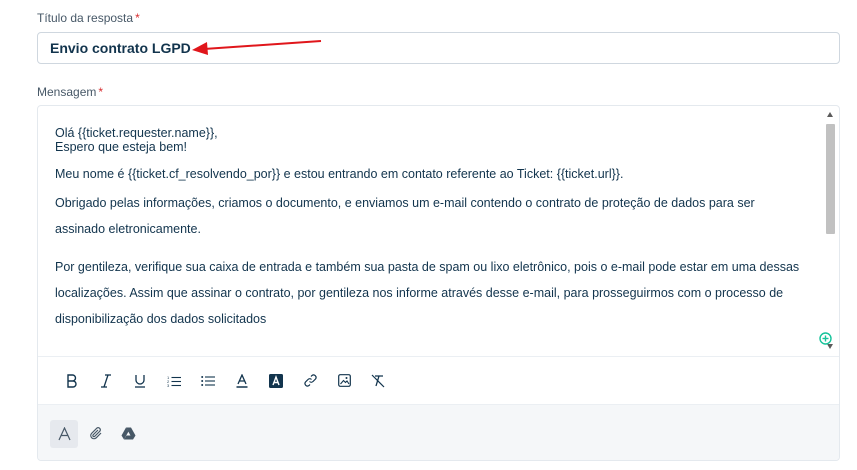  Describe the element at coordinates (121, 147) in the screenshot. I see `message-line: Espero que esteja bem!` at that location.